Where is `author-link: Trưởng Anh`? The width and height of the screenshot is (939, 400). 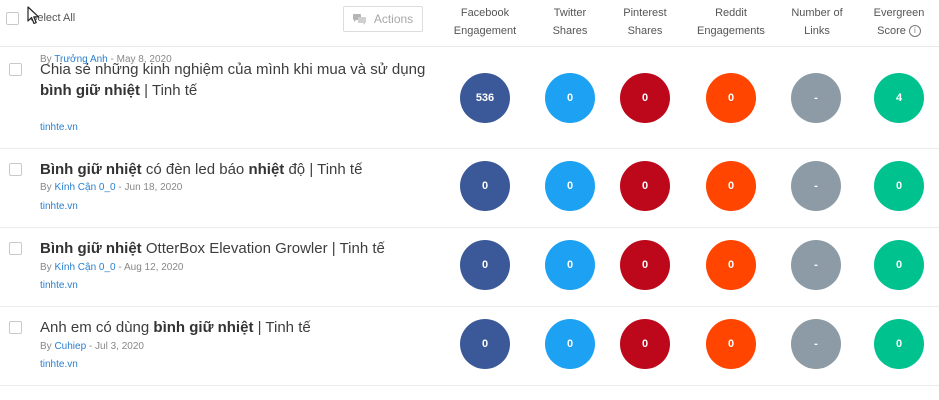
author-link: Trưởng Anh is located at coordinates (80, 59).